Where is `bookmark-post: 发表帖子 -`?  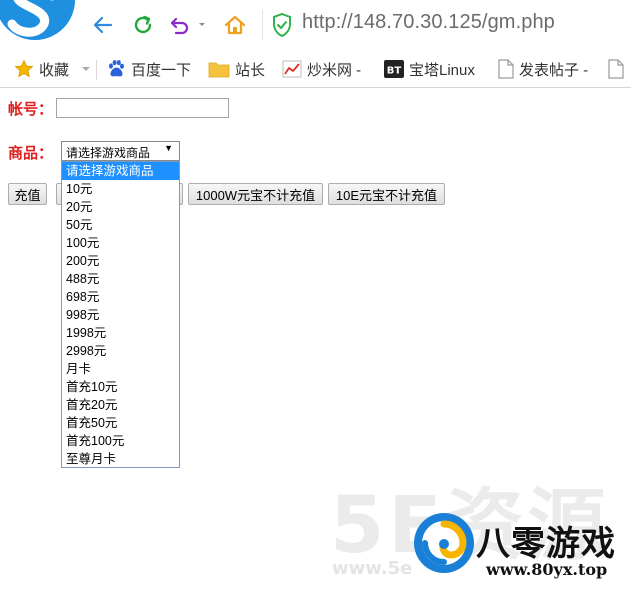 bookmark-post: 发表帖子 - is located at coordinates (543, 69).